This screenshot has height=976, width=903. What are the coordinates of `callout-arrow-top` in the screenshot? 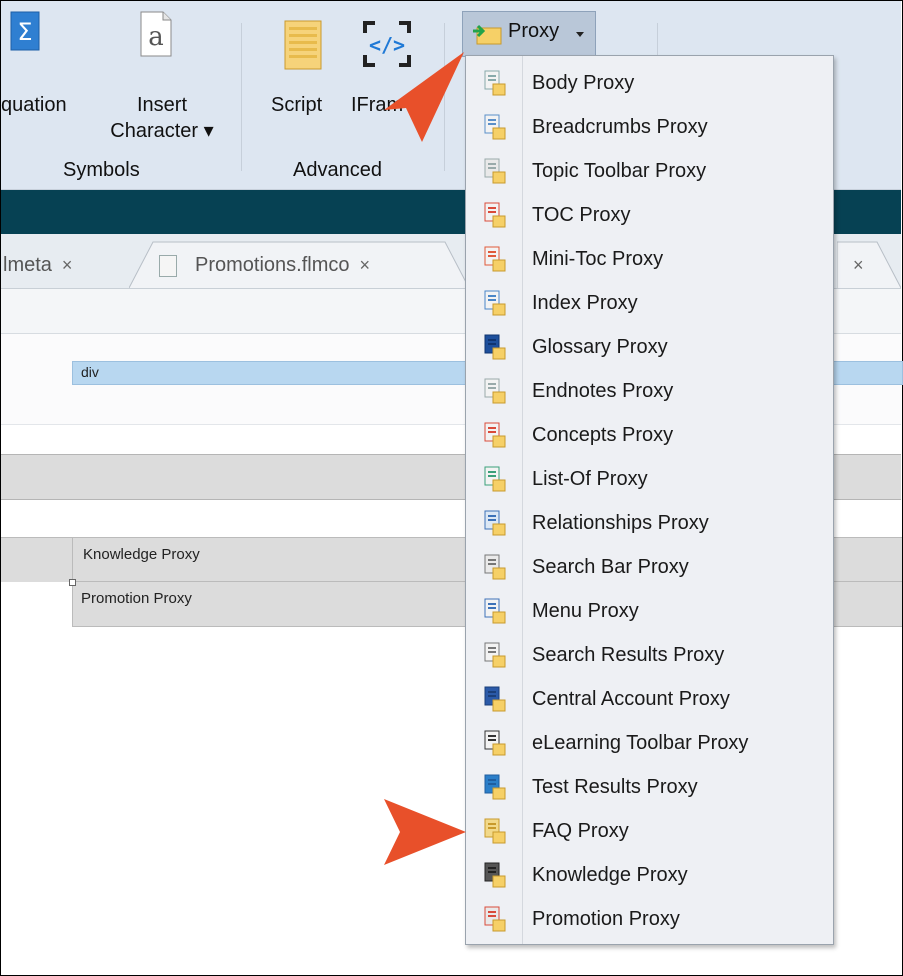 It's located at (424, 97).